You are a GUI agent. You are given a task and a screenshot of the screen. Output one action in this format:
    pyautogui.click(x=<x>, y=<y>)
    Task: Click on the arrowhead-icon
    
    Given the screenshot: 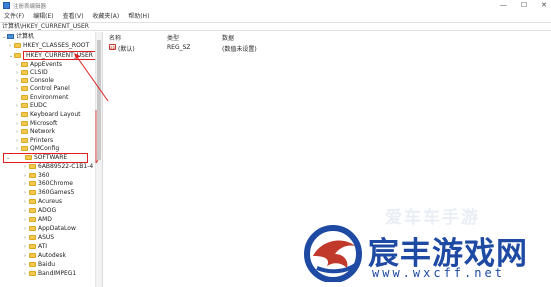 What is the action you would take?
    pyautogui.click(x=77, y=56)
    